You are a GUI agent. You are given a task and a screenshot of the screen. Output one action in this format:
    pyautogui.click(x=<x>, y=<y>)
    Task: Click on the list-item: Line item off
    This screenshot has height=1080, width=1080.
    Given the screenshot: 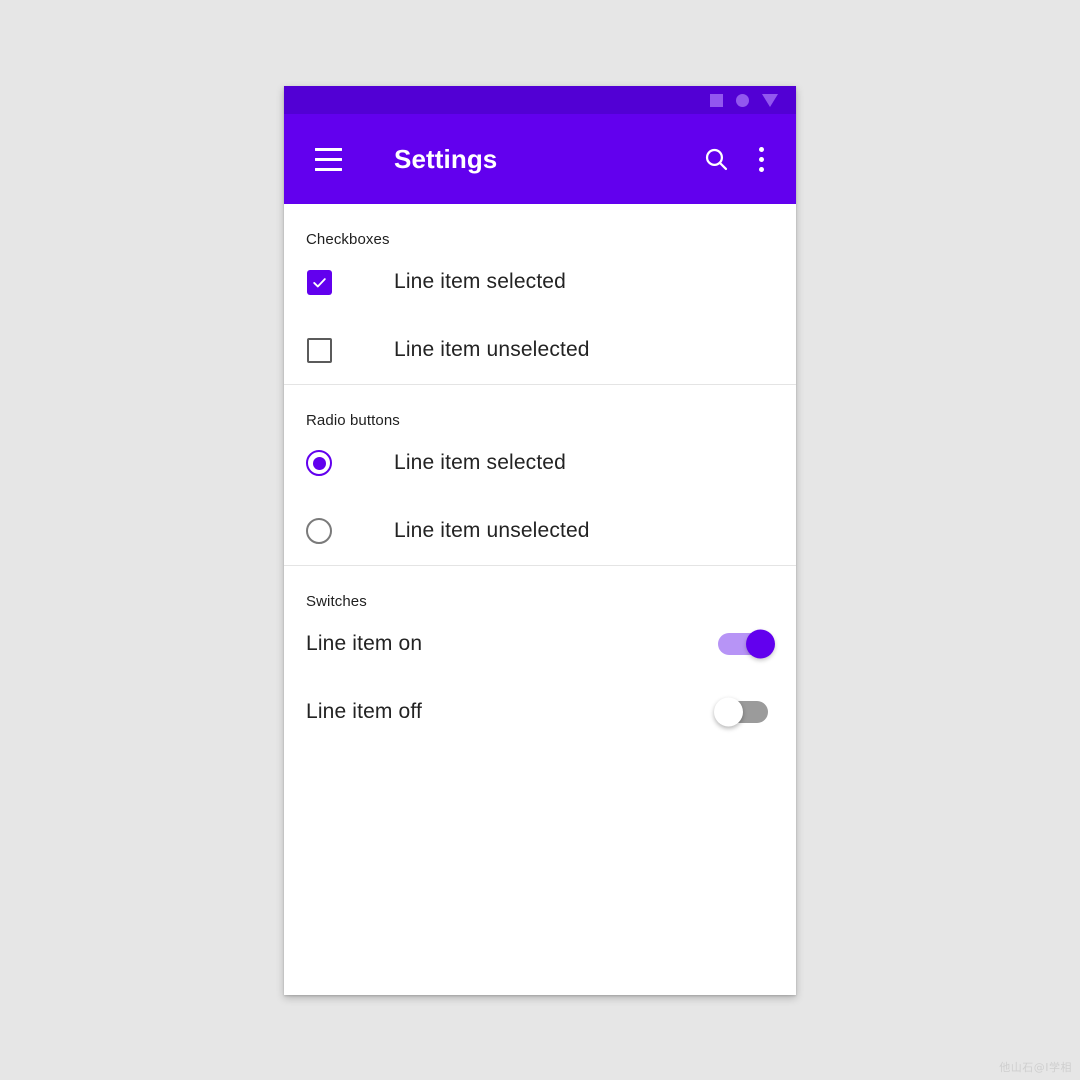 What is the action you would take?
    pyautogui.click(x=540, y=712)
    